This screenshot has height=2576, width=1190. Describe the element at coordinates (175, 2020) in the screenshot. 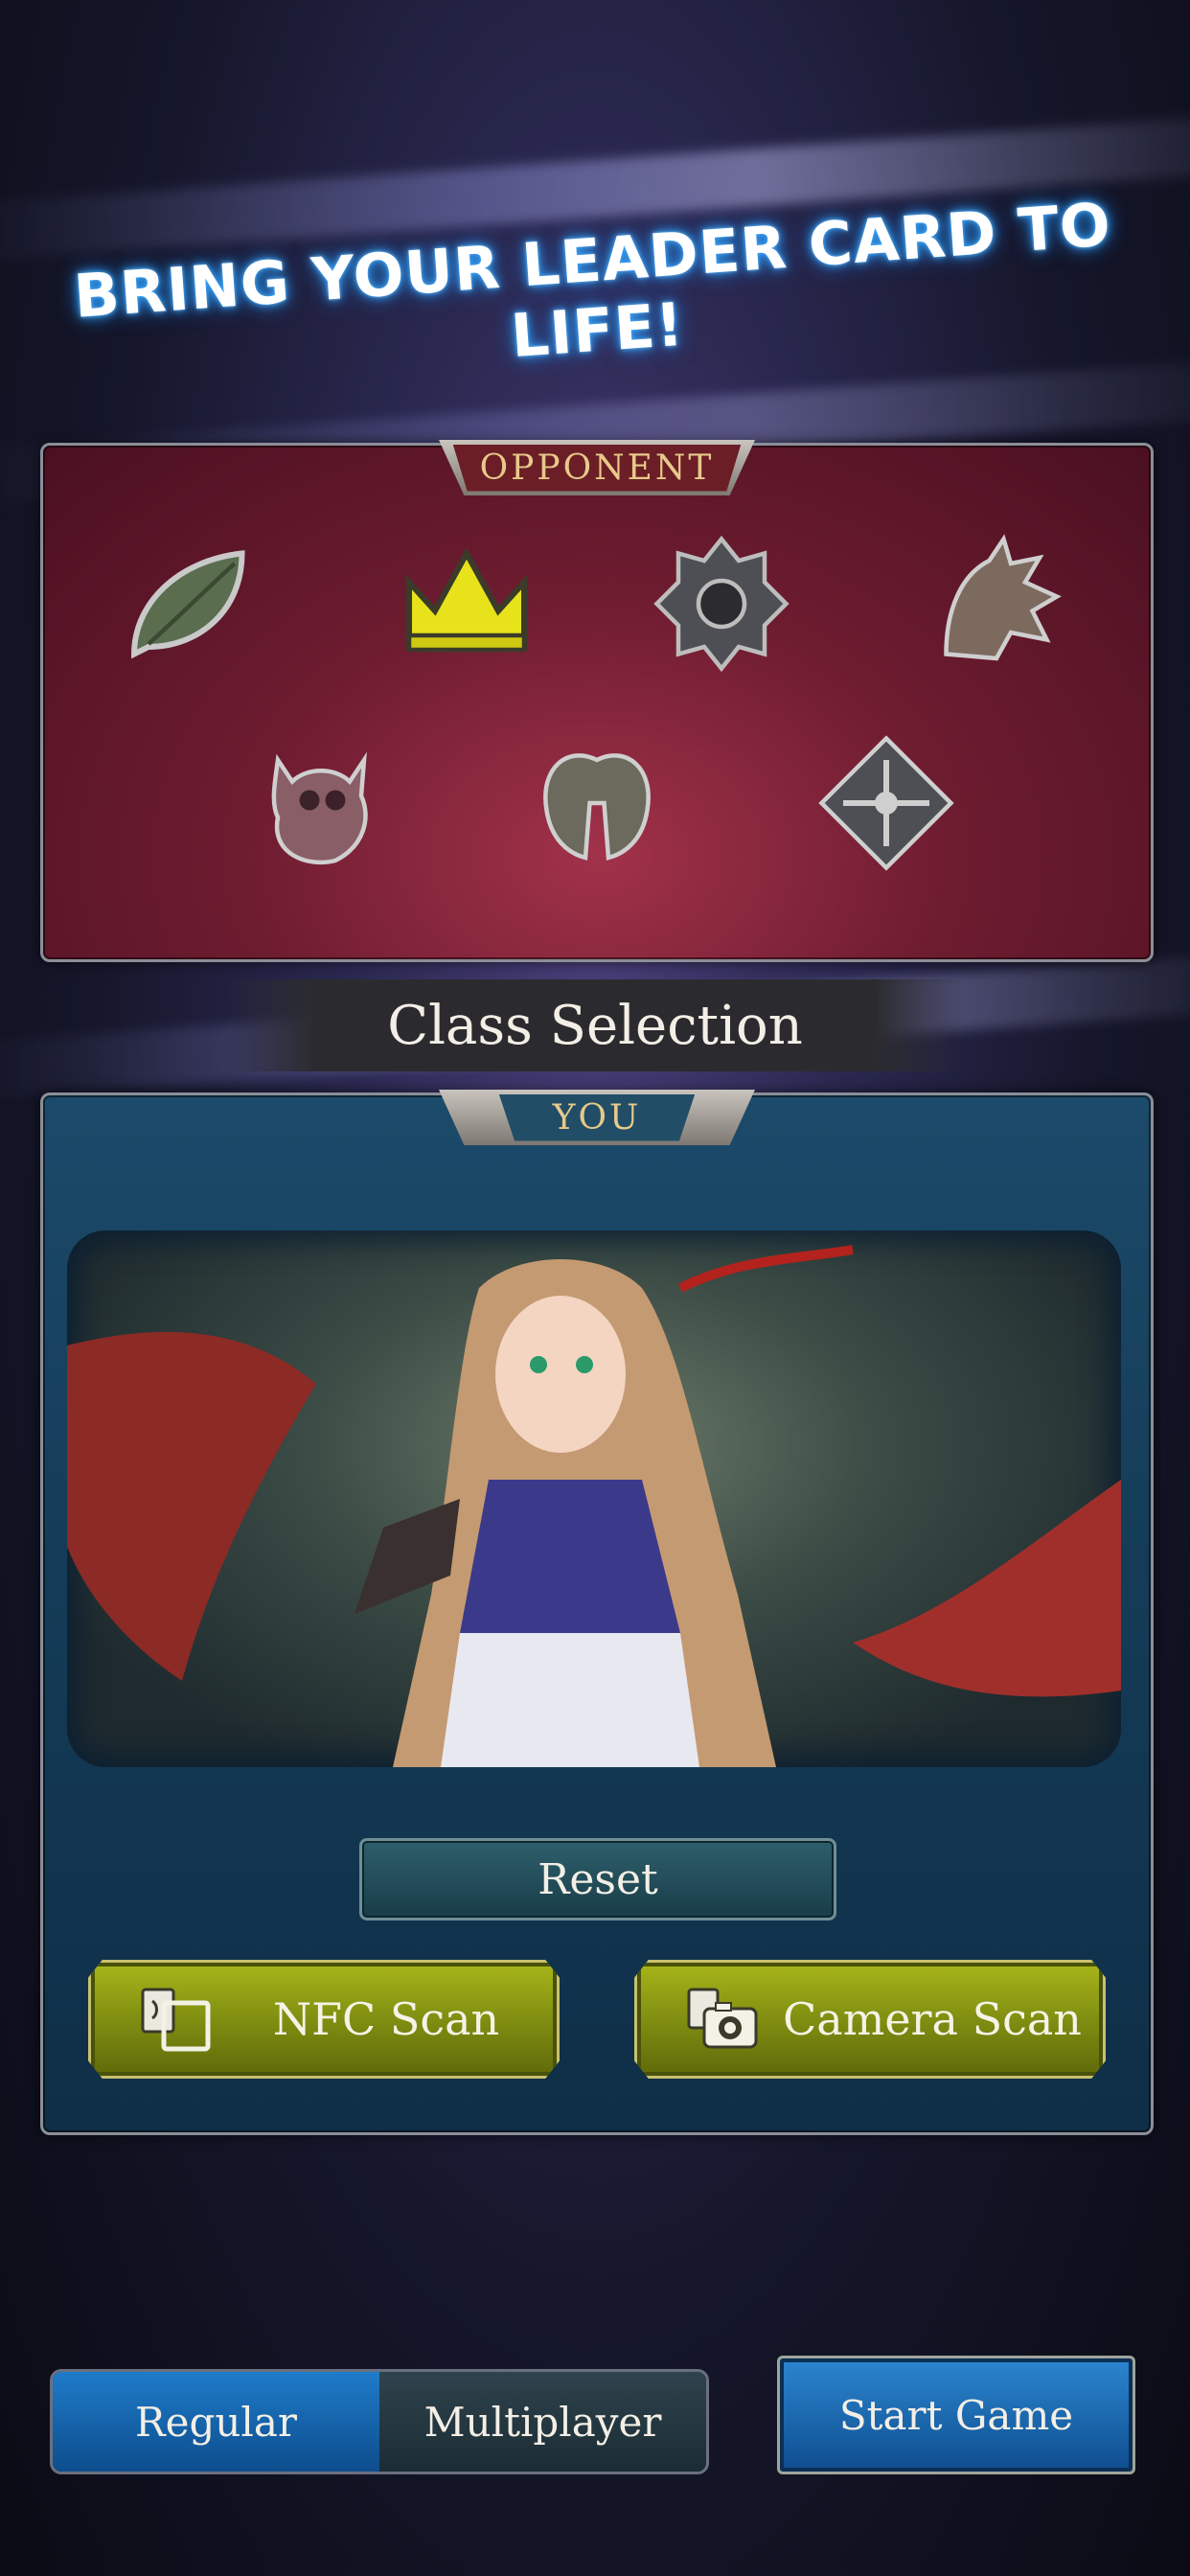

I see `nfc-icon` at that location.